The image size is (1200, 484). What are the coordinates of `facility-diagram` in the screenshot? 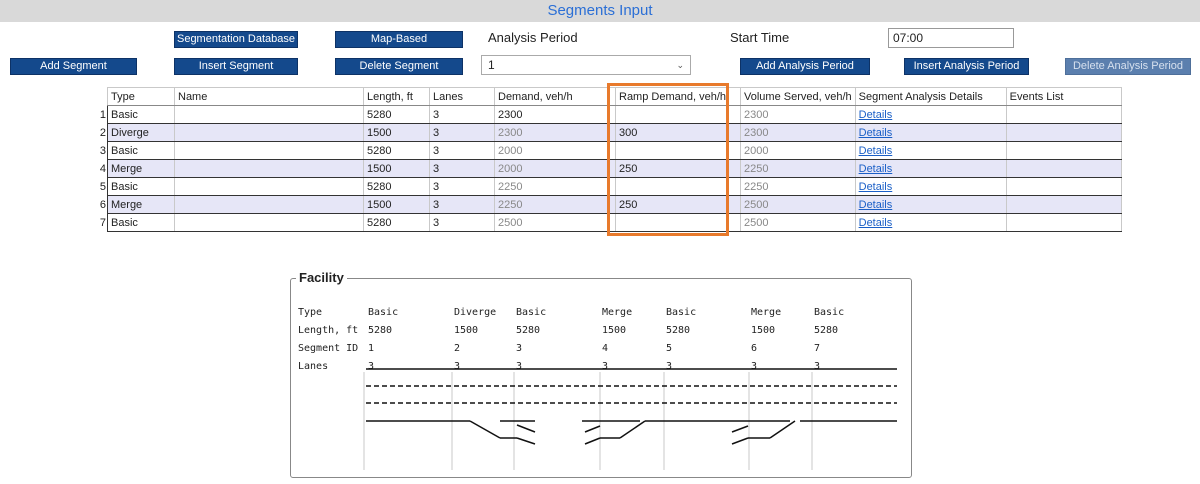 It's located at (630, 419).